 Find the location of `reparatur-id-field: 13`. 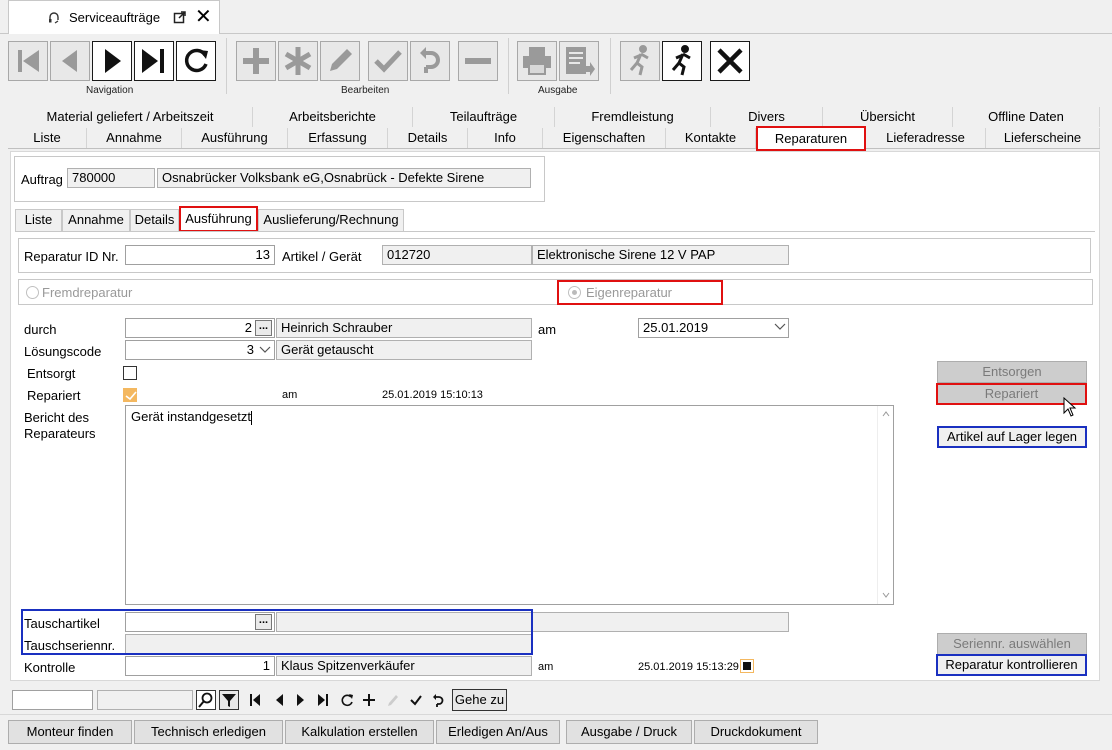

reparatur-id-field: 13 is located at coordinates (200, 255).